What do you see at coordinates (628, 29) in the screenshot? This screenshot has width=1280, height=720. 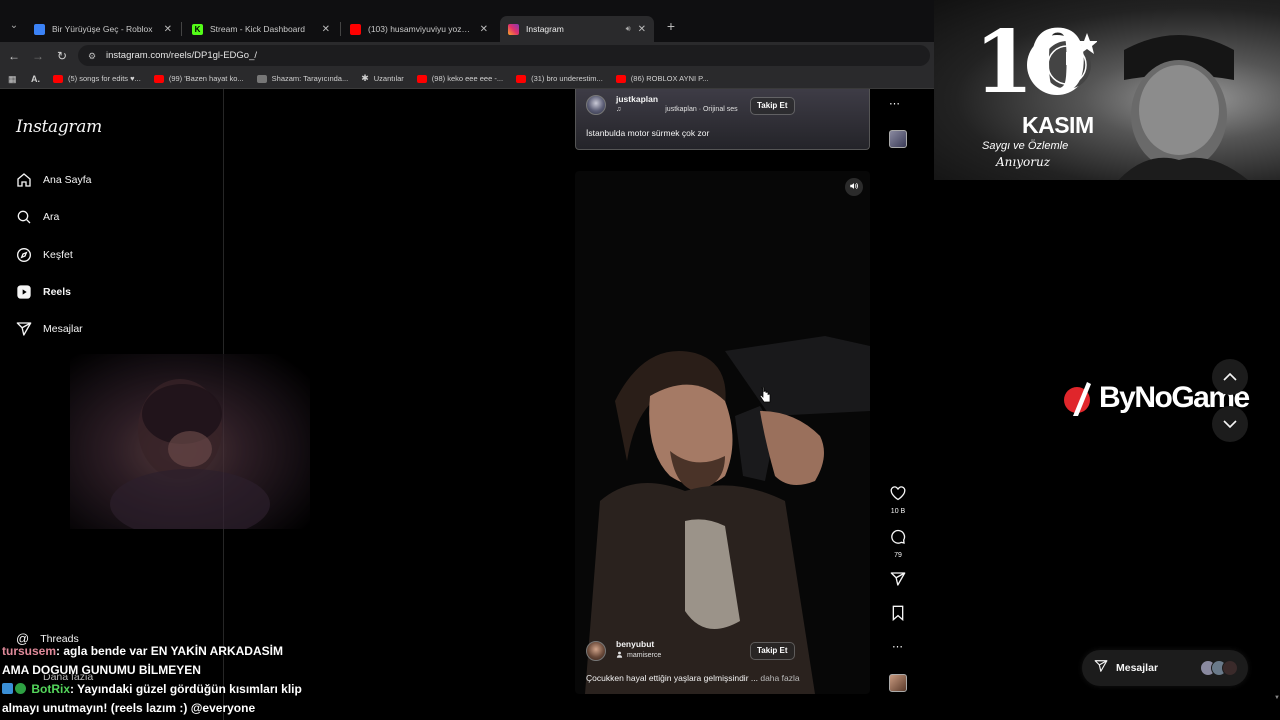 I see `speaker-icon: 🔊︎` at bounding box center [628, 29].